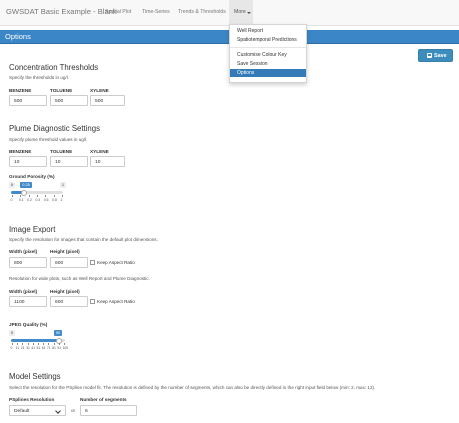  I want to click on plume-title: Plume Diagnostic Settings, so click(55, 128).